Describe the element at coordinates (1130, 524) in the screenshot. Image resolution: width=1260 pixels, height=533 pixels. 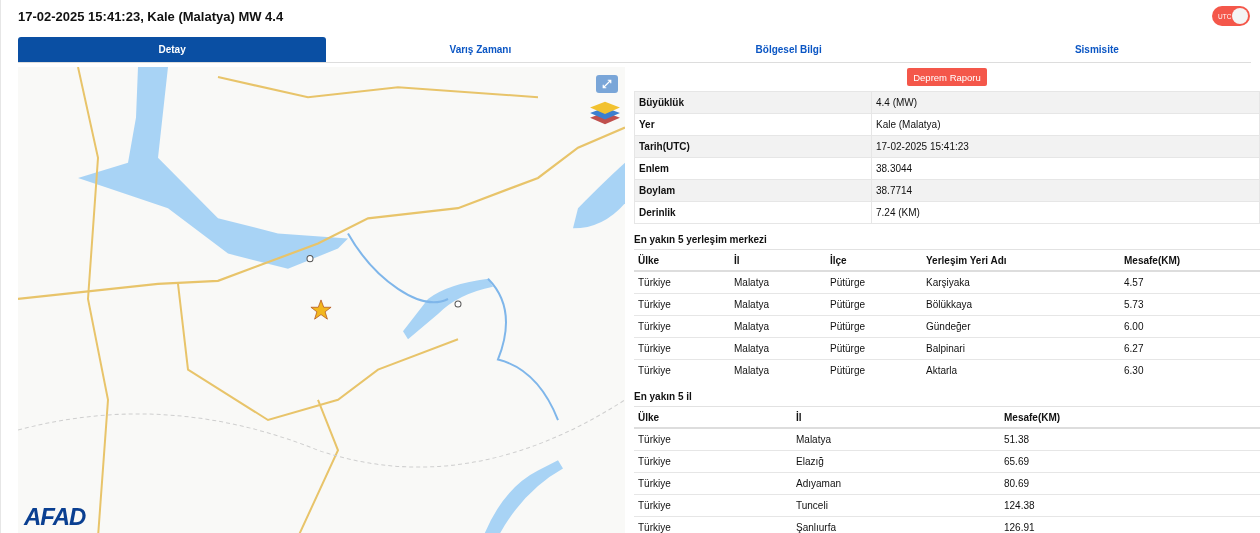
I see `table-cell: 126.91` at that location.